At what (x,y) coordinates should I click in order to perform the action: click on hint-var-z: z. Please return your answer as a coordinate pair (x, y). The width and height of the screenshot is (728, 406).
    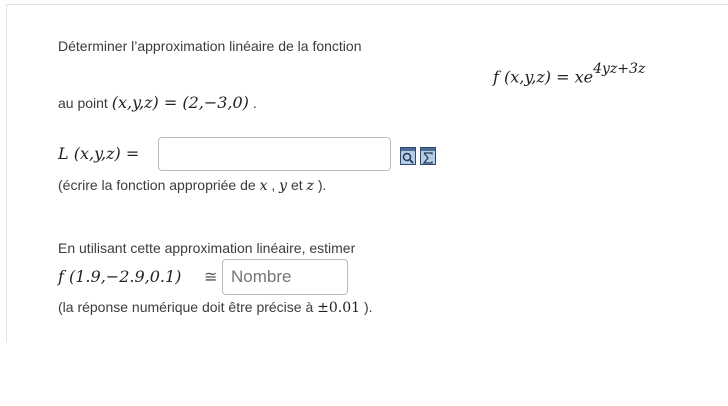
    Looking at the image, I should click on (310, 186).